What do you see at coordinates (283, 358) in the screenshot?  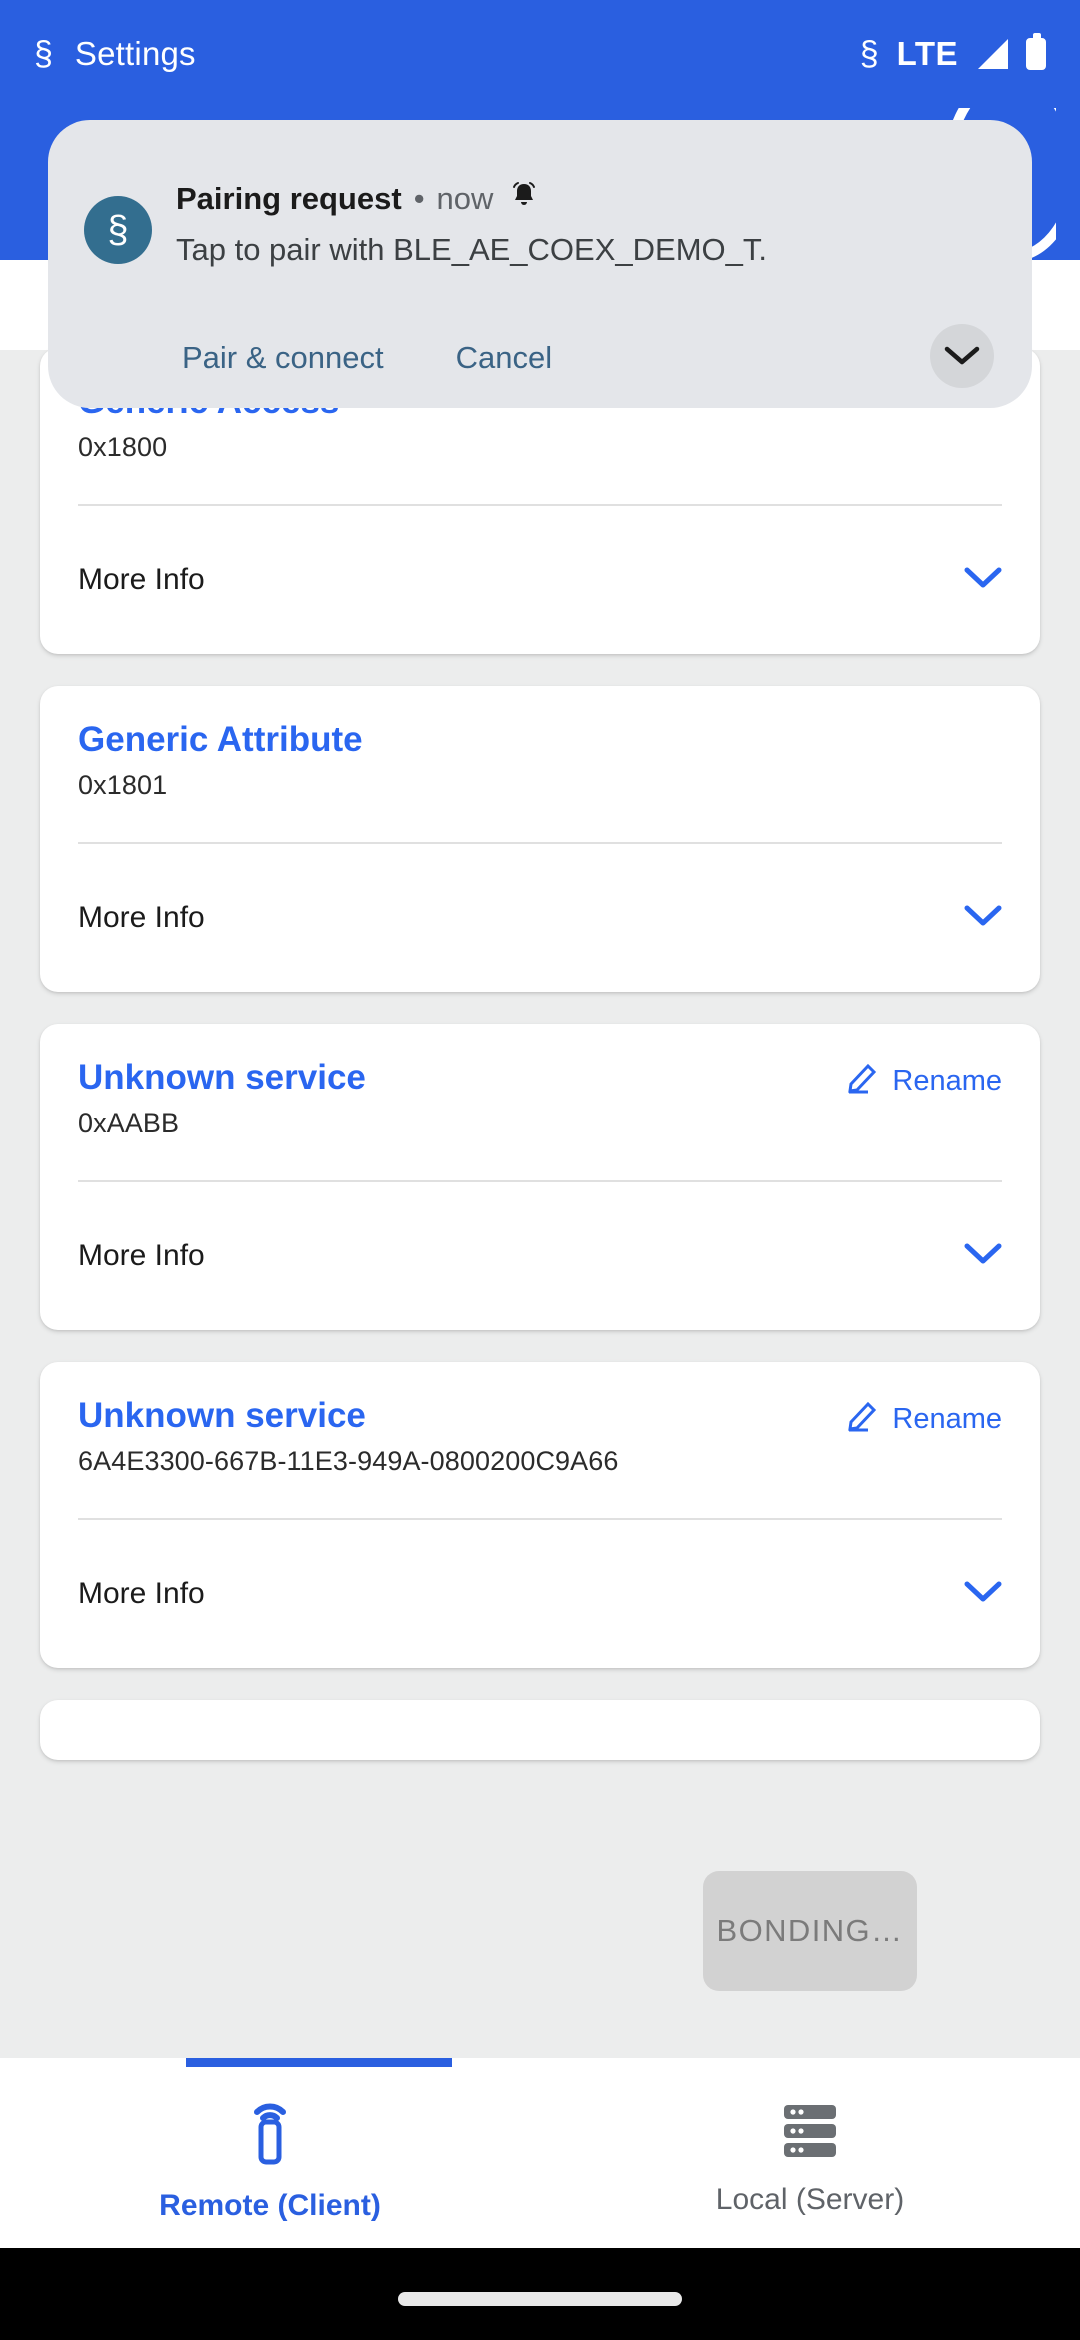 I see `pair-and-connect-action: Pair & connect` at bounding box center [283, 358].